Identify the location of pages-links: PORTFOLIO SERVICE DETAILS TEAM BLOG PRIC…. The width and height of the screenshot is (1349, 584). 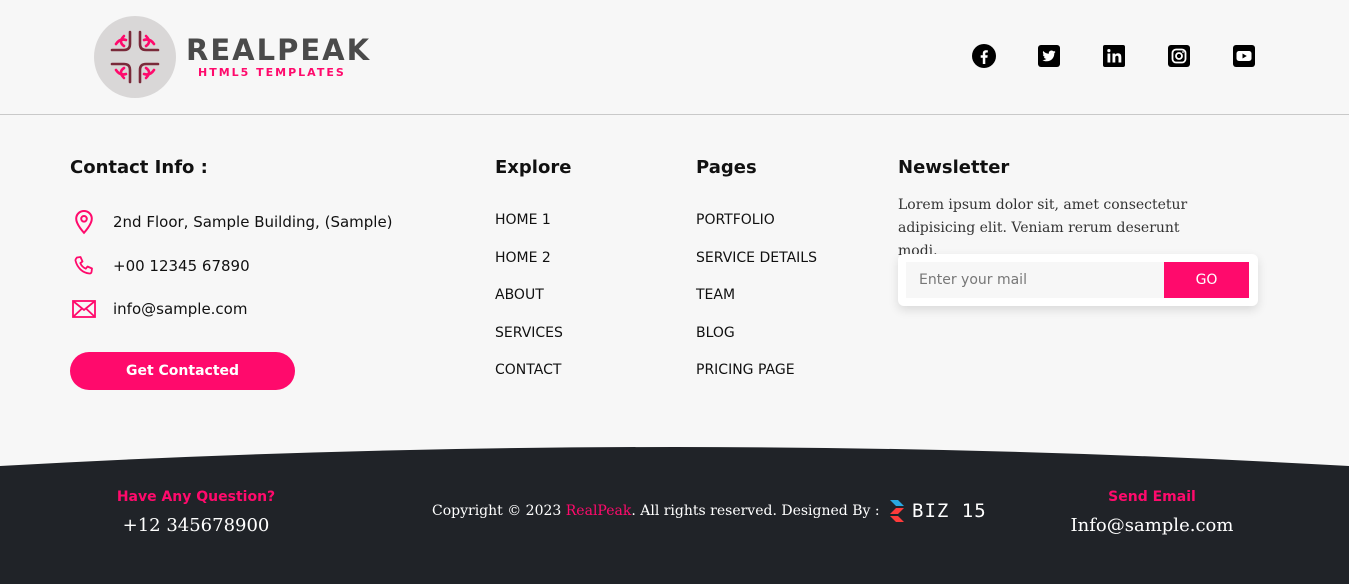
(756, 304).